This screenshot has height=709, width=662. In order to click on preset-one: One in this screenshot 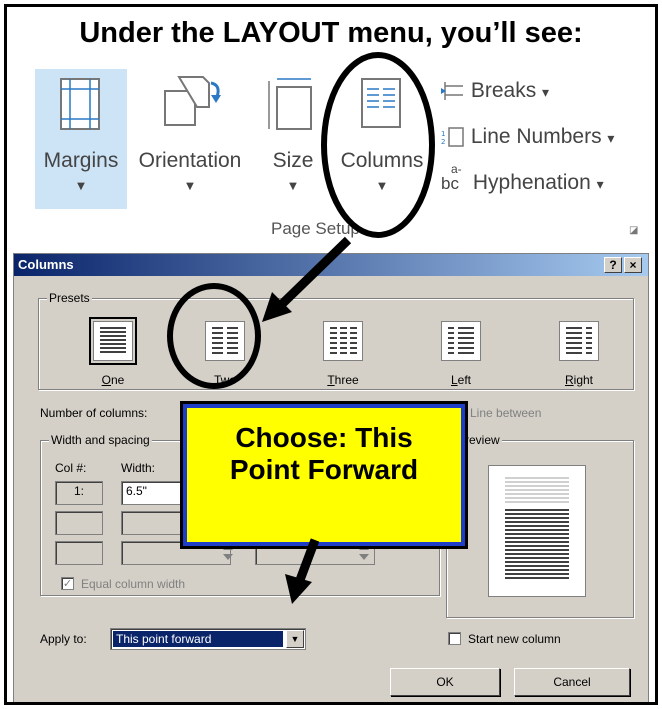, I will do `click(113, 352)`.